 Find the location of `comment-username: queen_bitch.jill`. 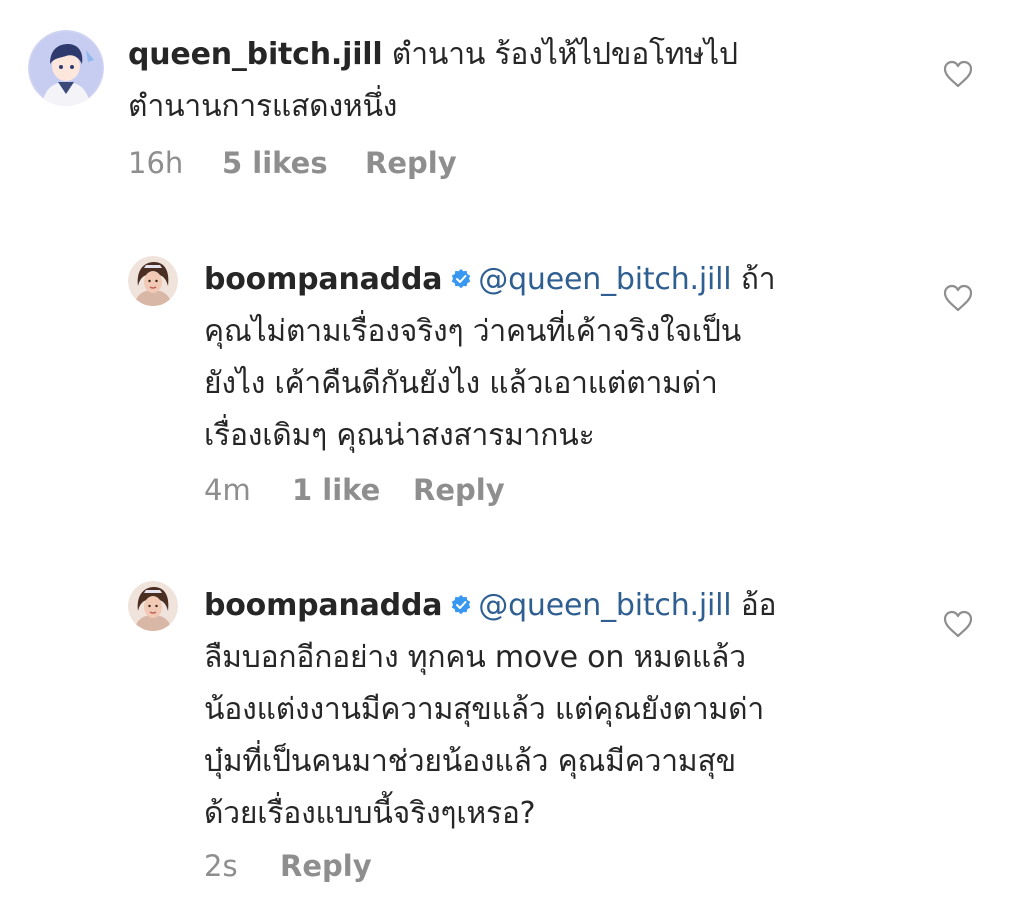

comment-username: queen_bitch.jill is located at coordinates (255, 54).